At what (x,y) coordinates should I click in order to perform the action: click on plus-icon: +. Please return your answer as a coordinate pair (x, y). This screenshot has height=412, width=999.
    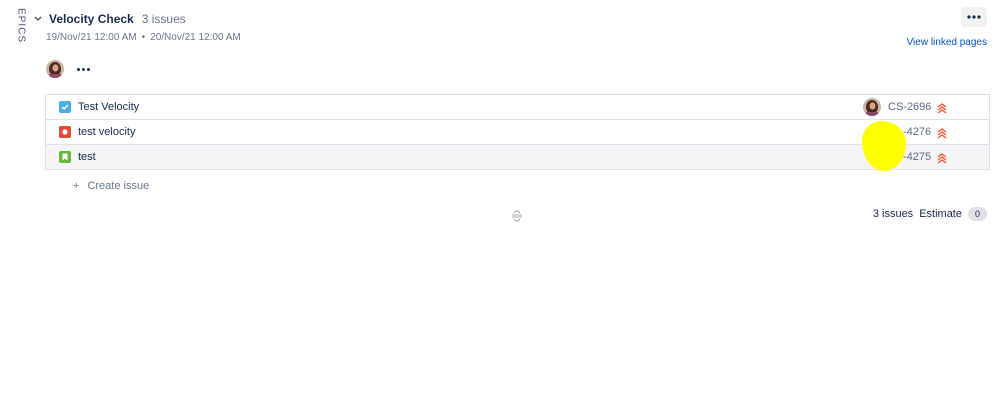
    Looking at the image, I should click on (76, 186).